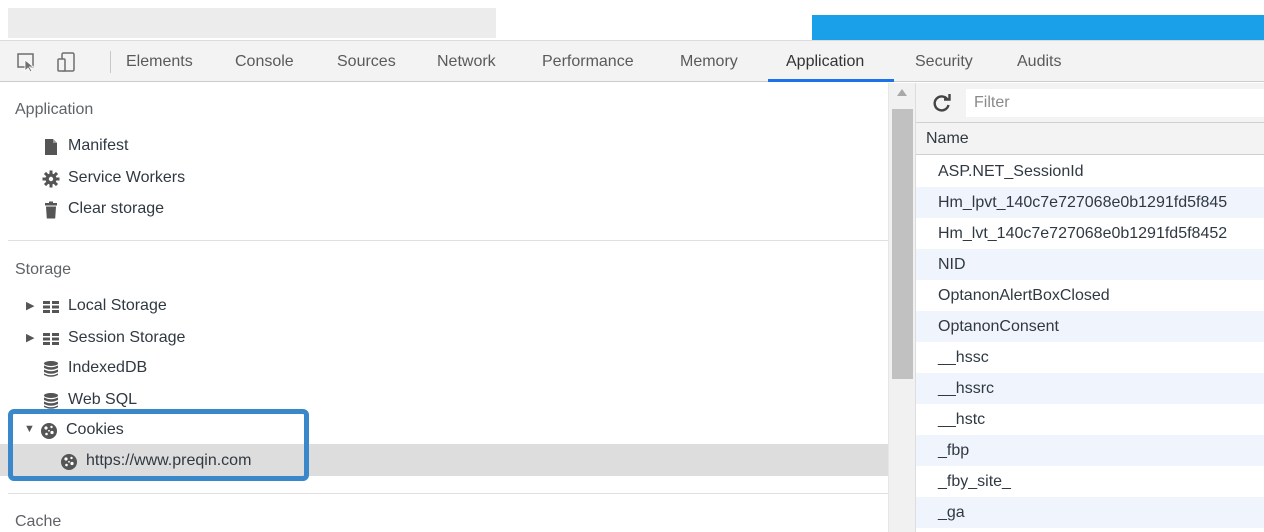 This screenshot has height=532, width=1264. What do you see at coordinates (632, 20) in the screenshot?
I see `browser-top-strip` at bounding box center [632, 20].